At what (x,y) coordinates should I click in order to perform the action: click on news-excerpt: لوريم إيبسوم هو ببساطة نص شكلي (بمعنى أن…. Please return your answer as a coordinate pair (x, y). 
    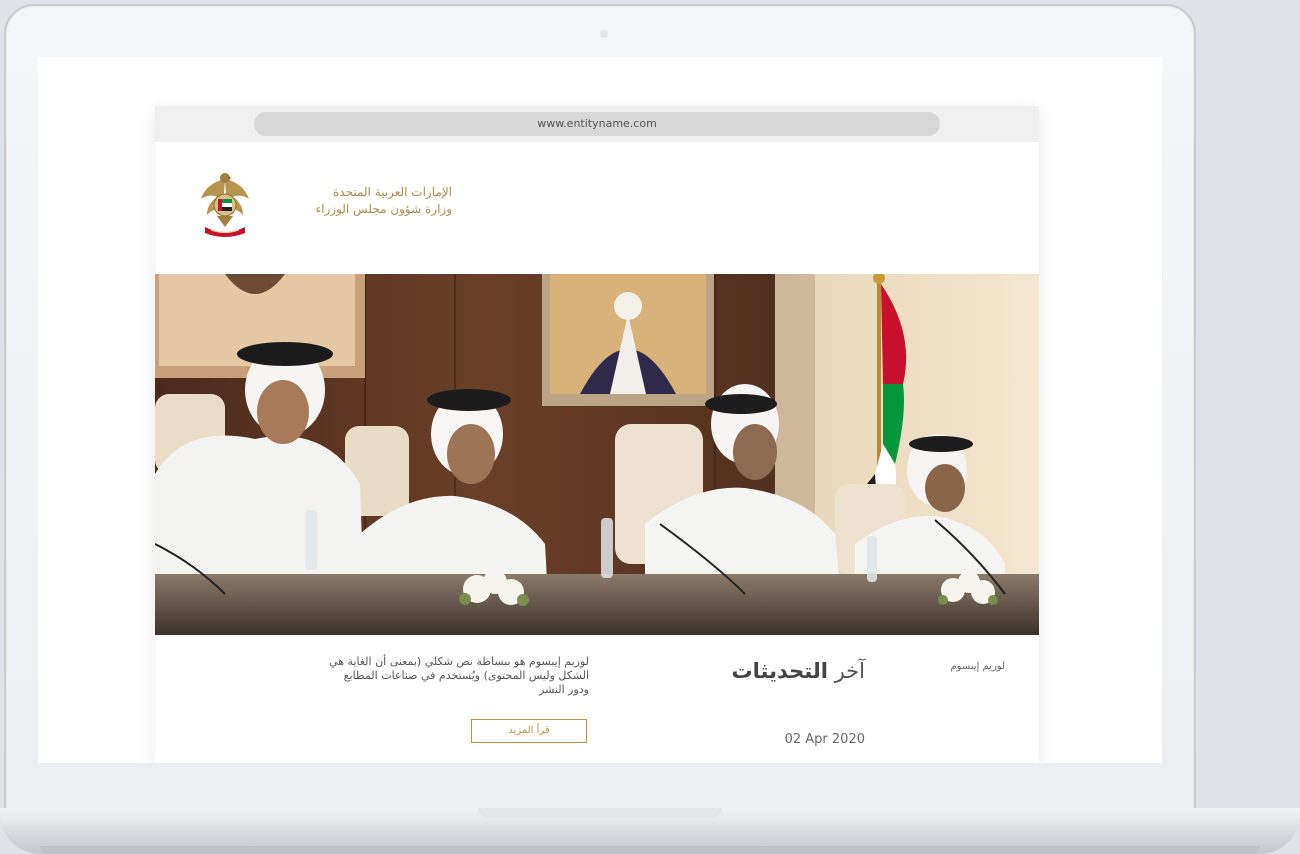
    Looking at the image, I should click on (459, 675).